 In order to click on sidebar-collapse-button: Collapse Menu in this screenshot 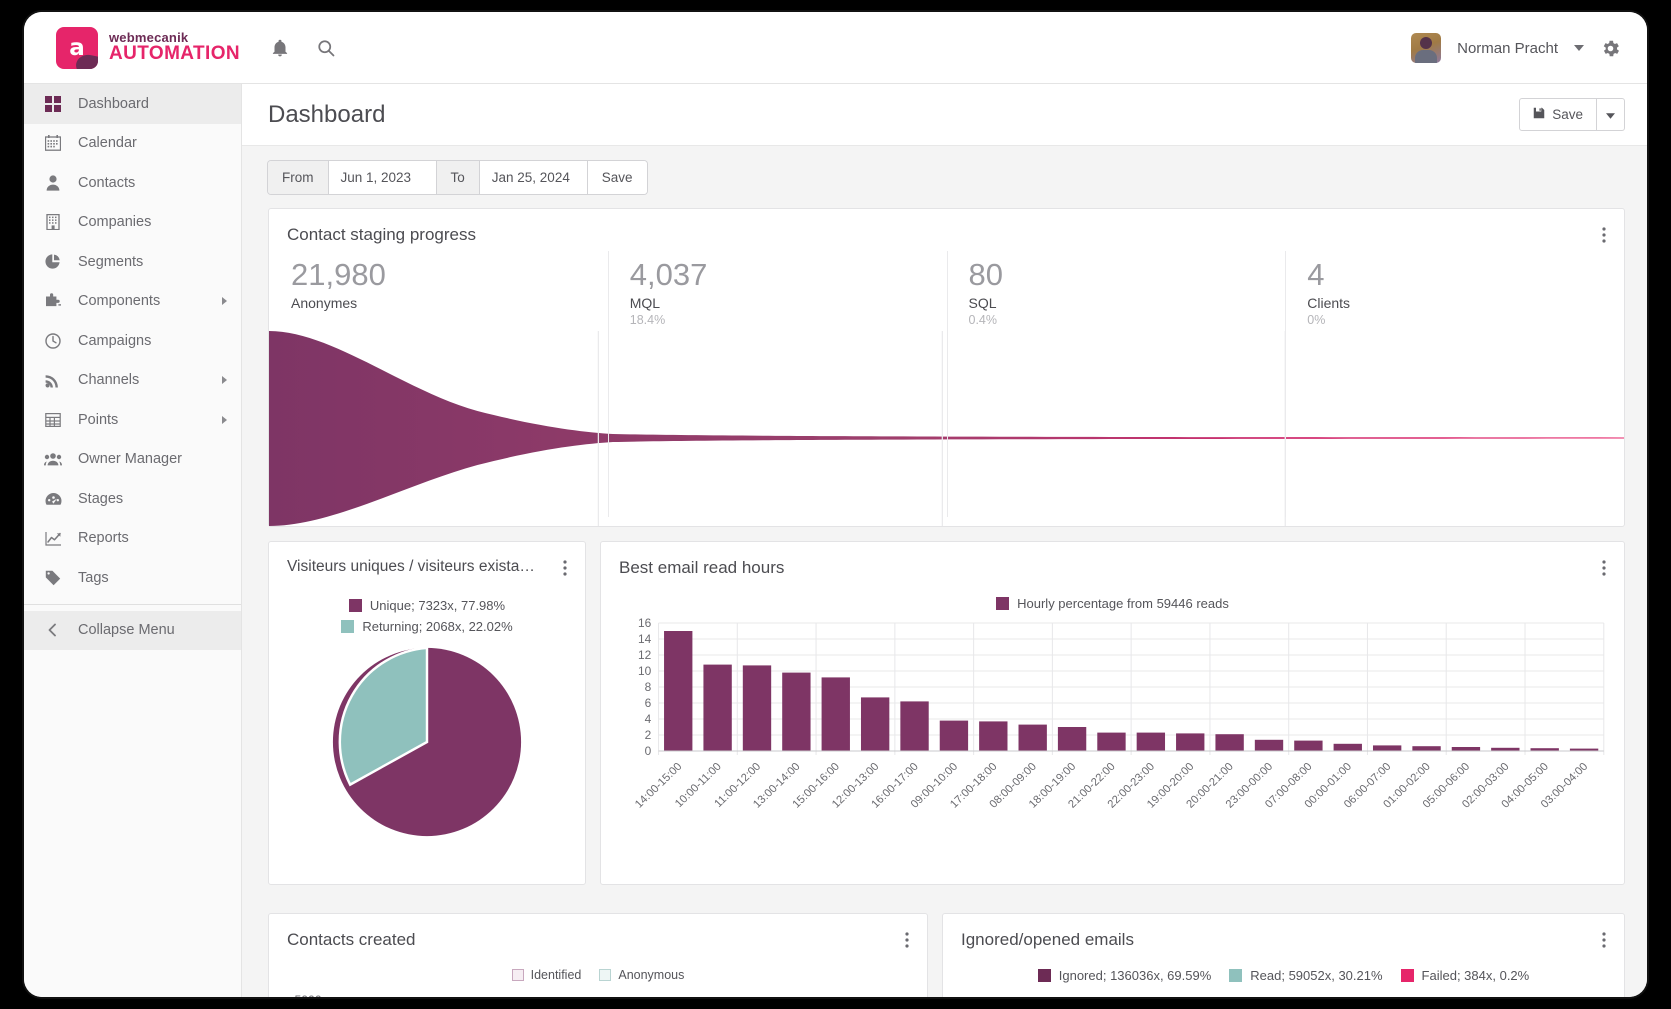, I will do `click(132, 630)`.